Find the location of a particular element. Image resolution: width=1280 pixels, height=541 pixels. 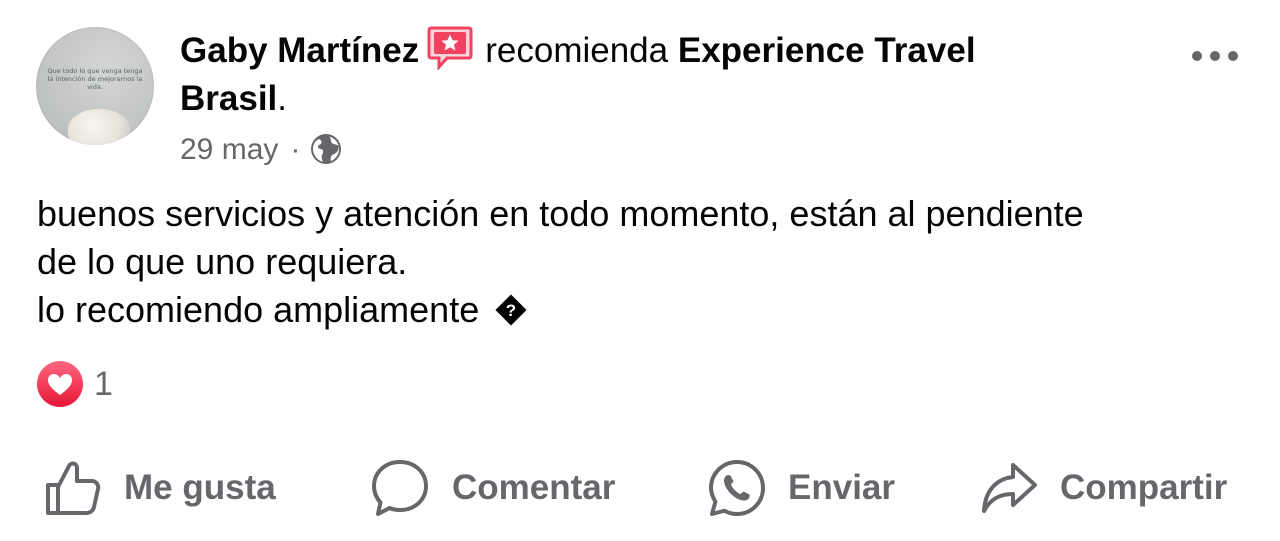

post-meta: 29 may · is located at coordinates (261, 150).